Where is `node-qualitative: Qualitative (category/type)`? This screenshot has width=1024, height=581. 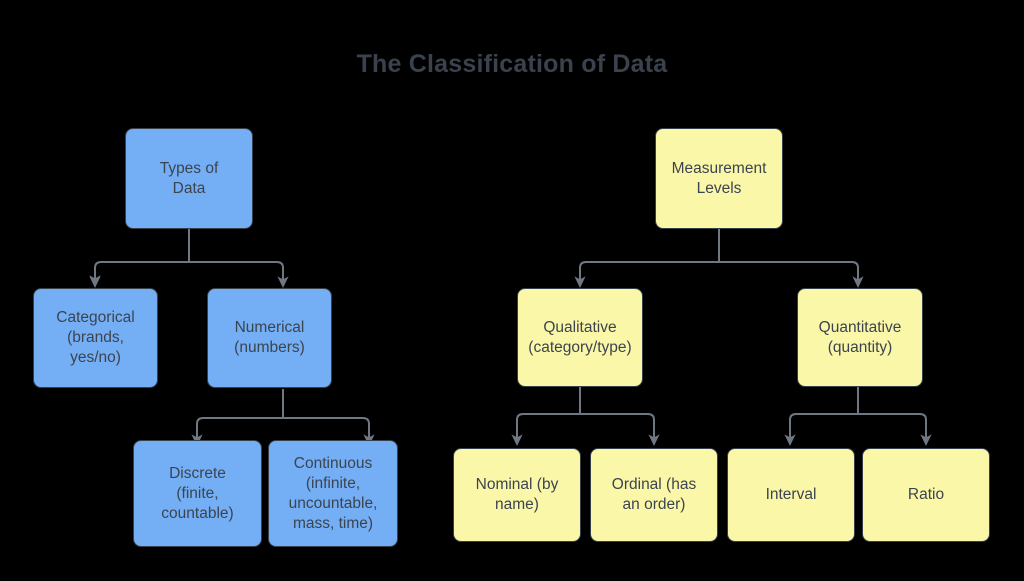
node-qualitative: Qualitative (category/type) is located at coordinates (580, 337).